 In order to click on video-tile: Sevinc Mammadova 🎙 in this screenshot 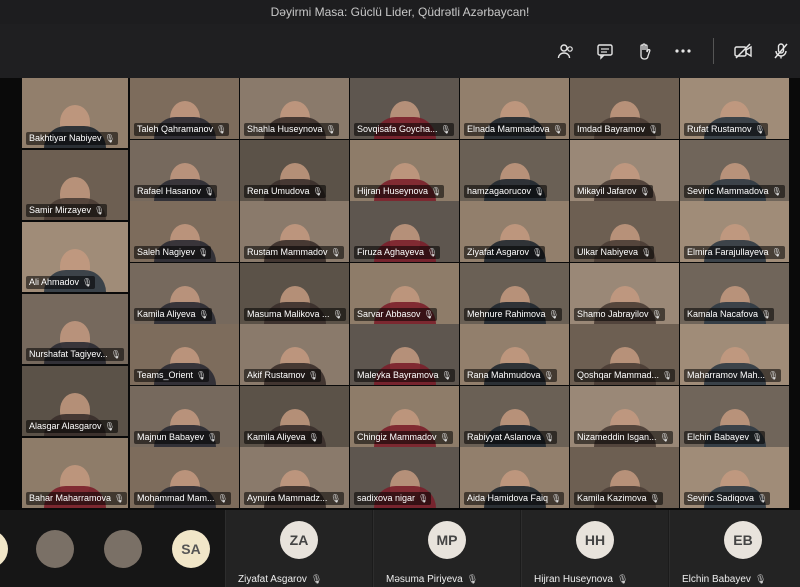, I will do `click(734, 170)`.